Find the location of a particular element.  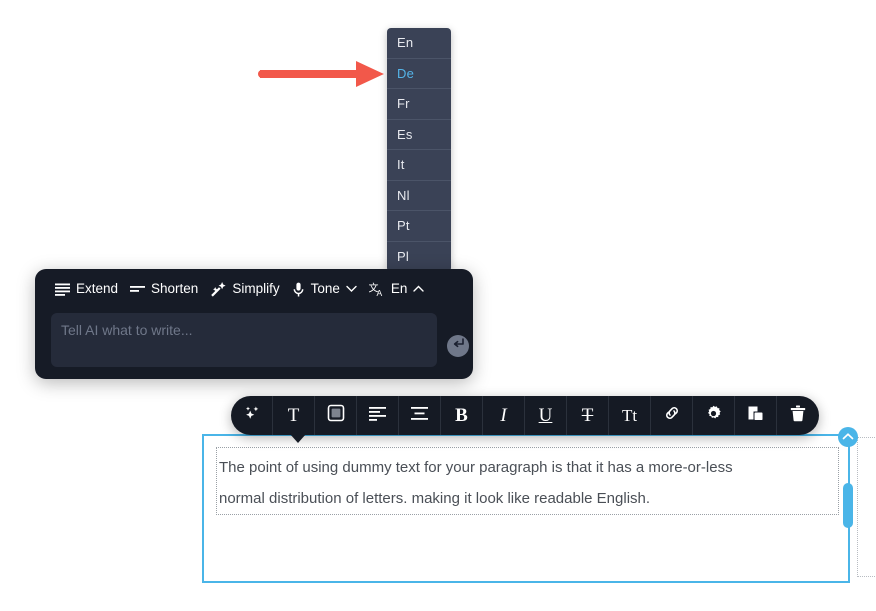

ai-sparkles-button is located at coordinates (252, 415).